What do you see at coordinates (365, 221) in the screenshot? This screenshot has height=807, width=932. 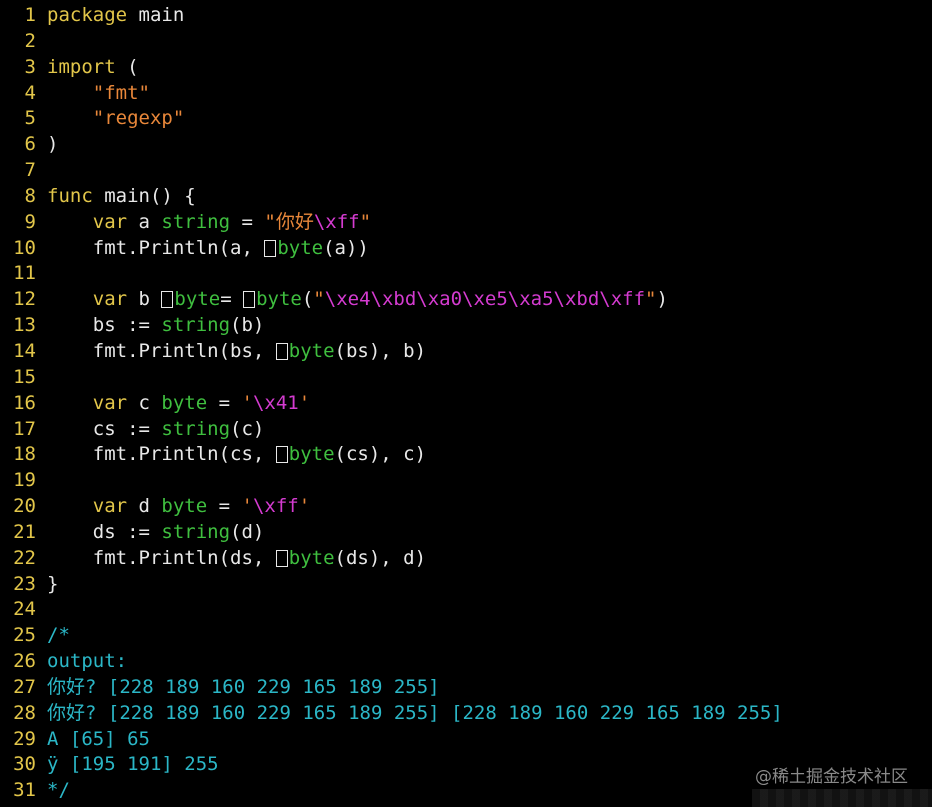 I see `code-token-str: "` at bounding box center [365, 221].